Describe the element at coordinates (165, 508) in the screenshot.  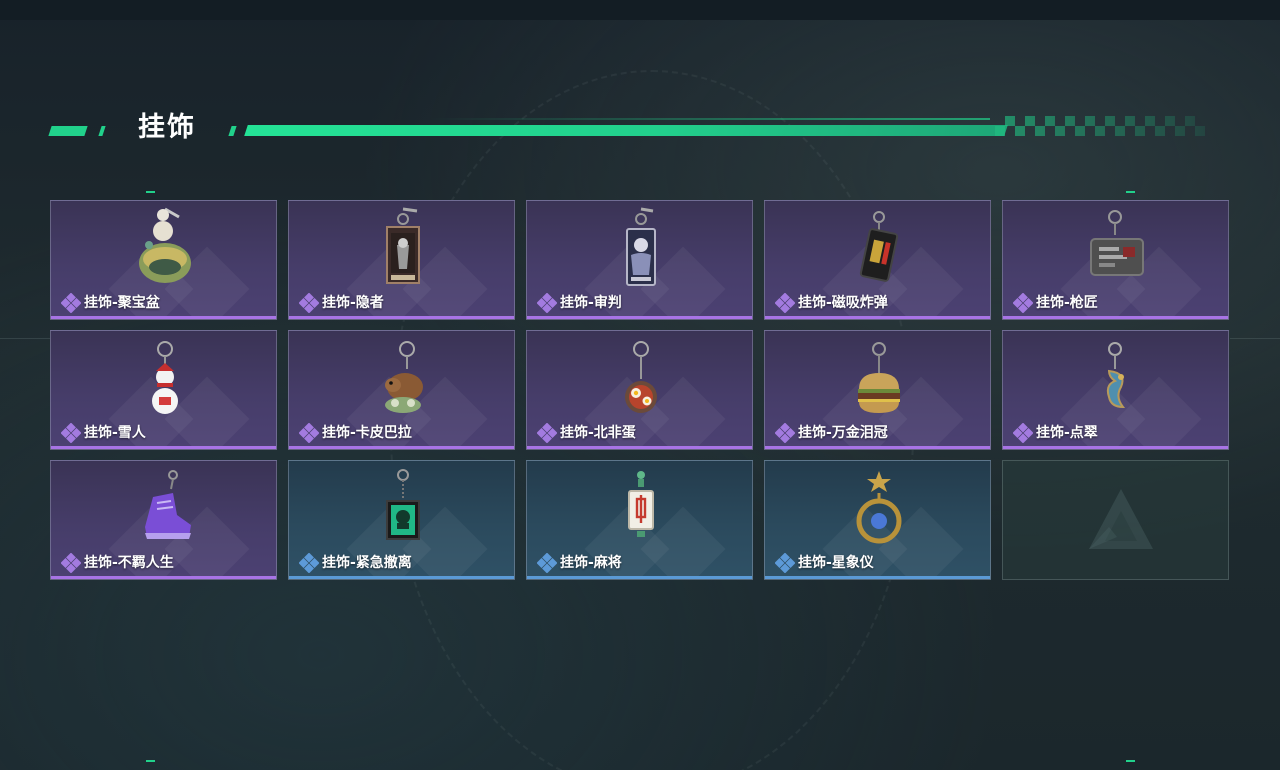
I see `sneaker-charm-icon` at that location.